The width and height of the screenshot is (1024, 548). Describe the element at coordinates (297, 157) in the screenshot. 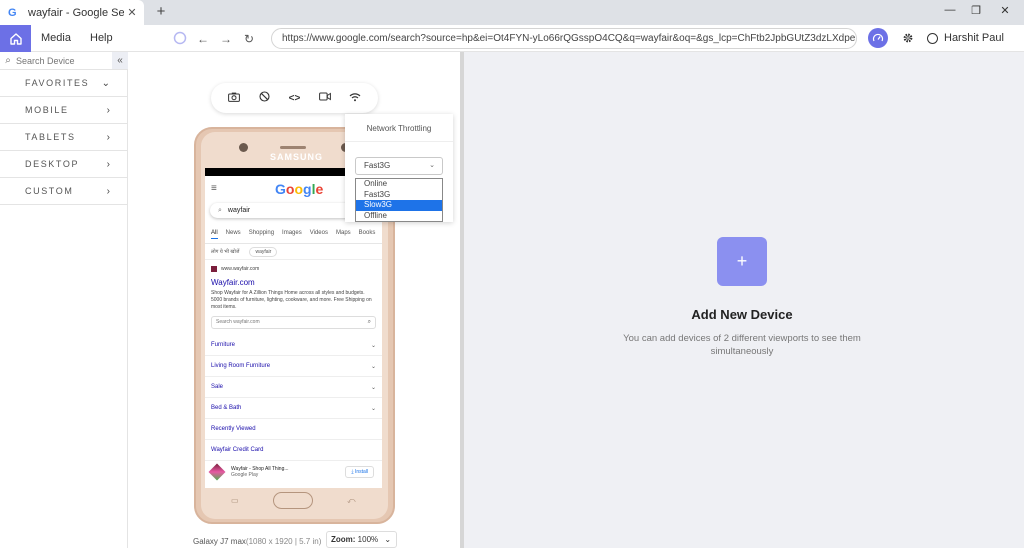

I see `phone-brand: SAMSUNG` at that location.